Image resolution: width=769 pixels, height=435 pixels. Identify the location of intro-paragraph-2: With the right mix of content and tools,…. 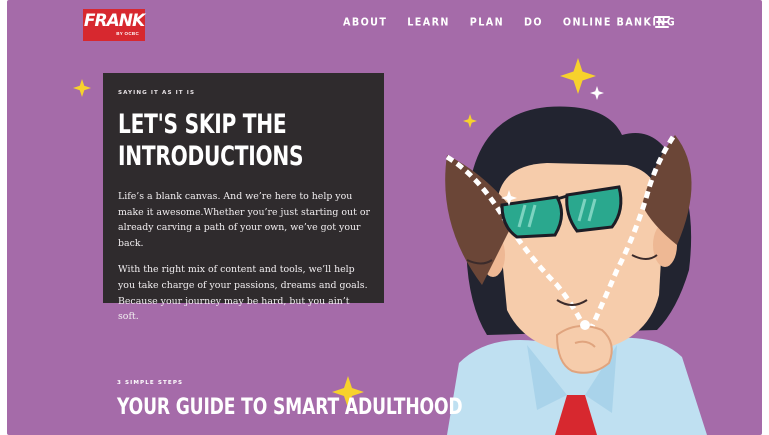
(243, 293).